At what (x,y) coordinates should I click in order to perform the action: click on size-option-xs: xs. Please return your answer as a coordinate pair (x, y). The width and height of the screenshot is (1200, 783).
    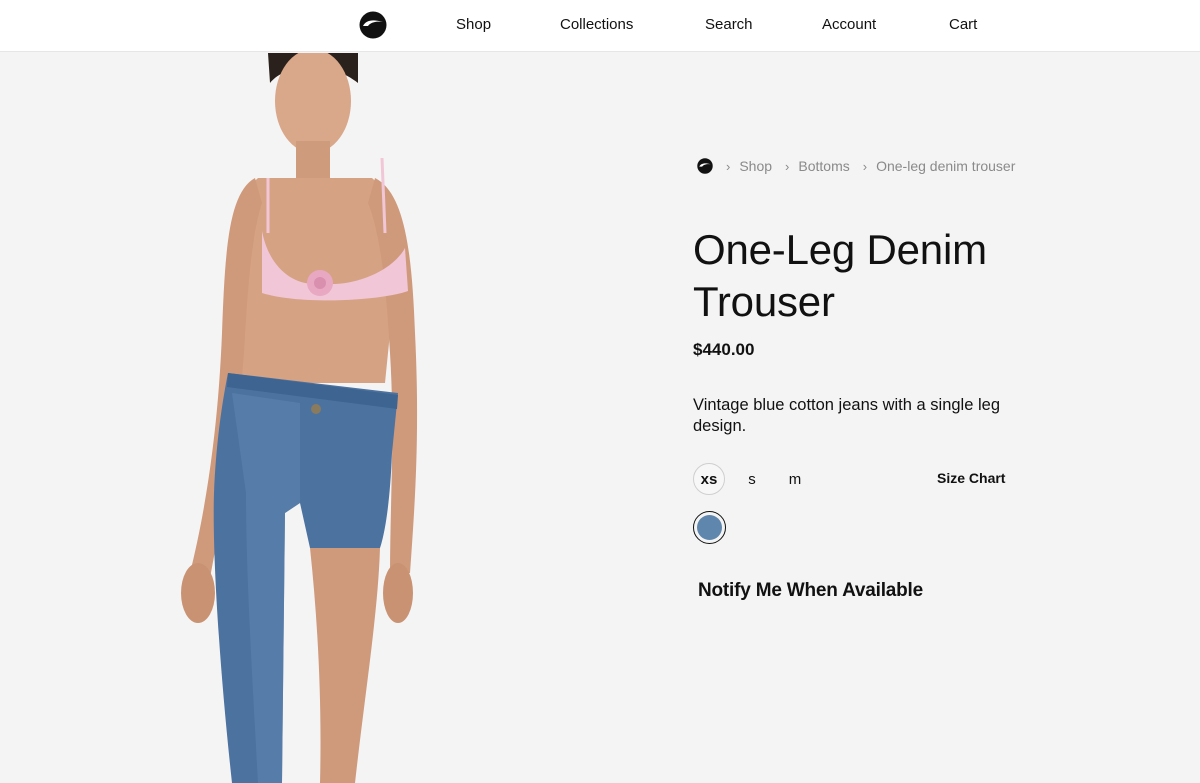
    Looking at the image, I should click on (709, 479).